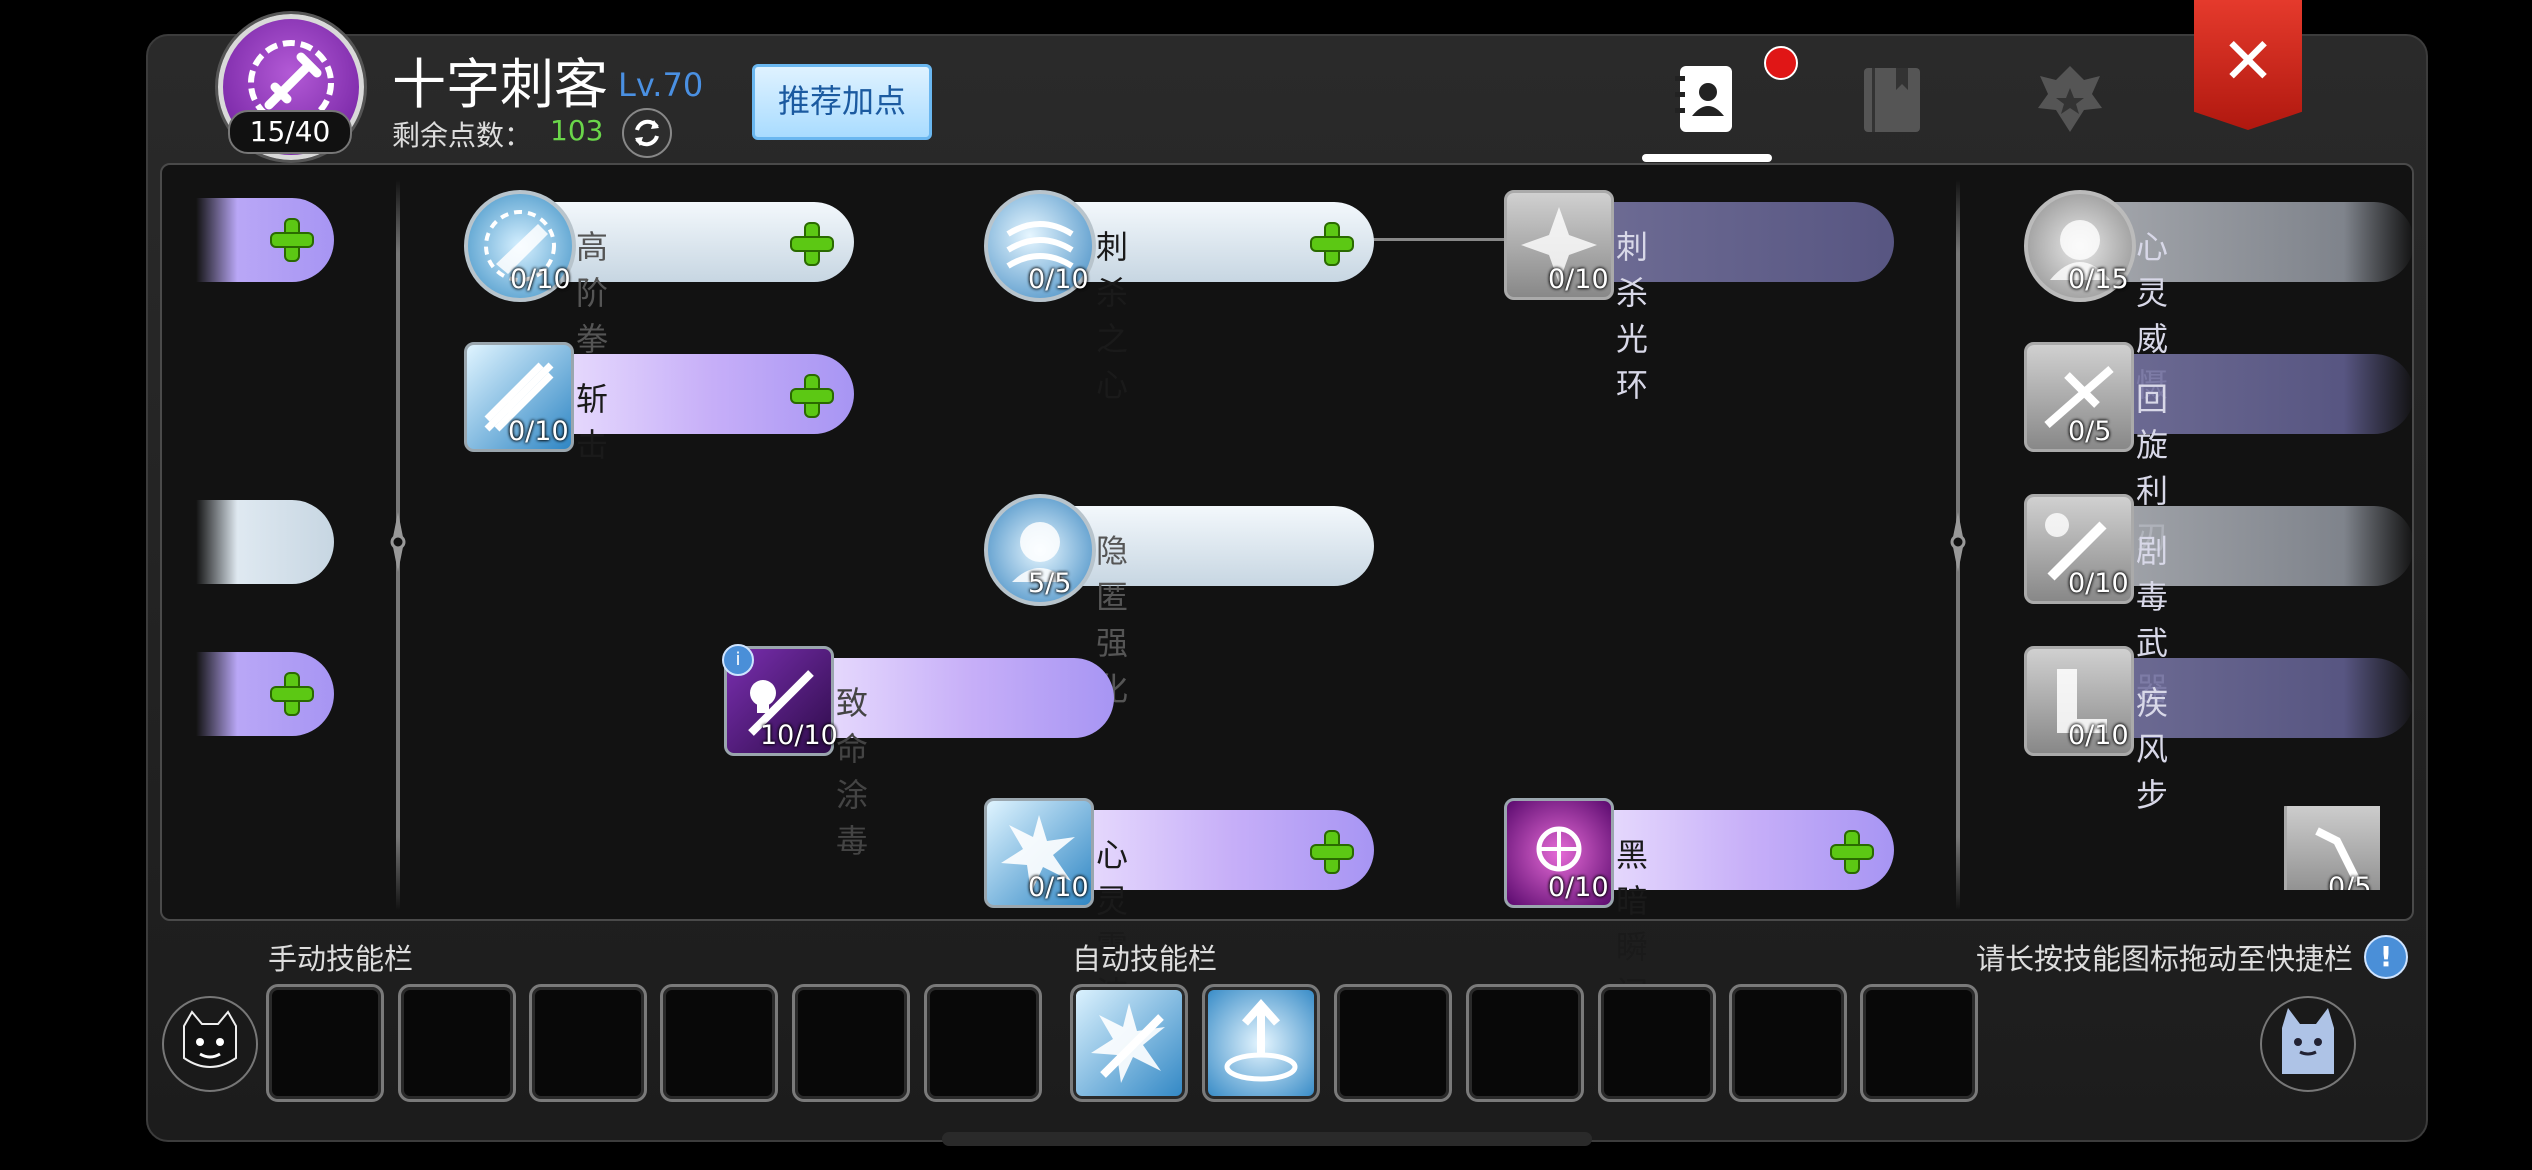 The width and height of the screenshot is (2532, 1170). I want to click on remaining-points-value: 103, so click(577, 130).